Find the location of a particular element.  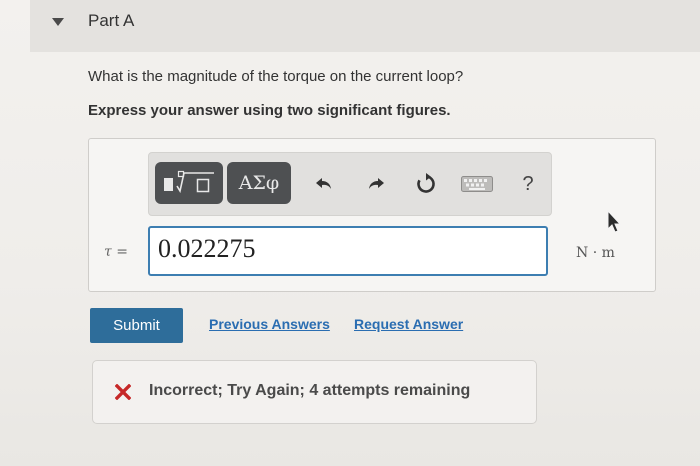

previous-answers-link: Previous Answers is located at coordinates (269, 324).